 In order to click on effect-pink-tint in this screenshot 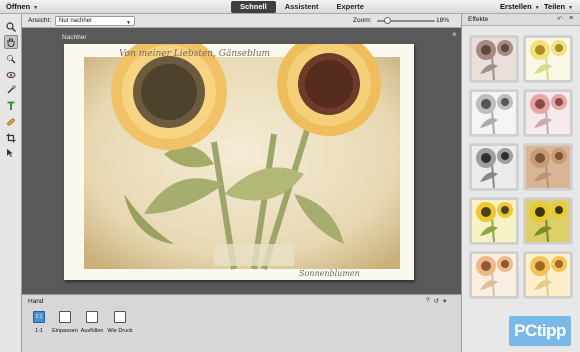, I will do `click(548, 113)`.